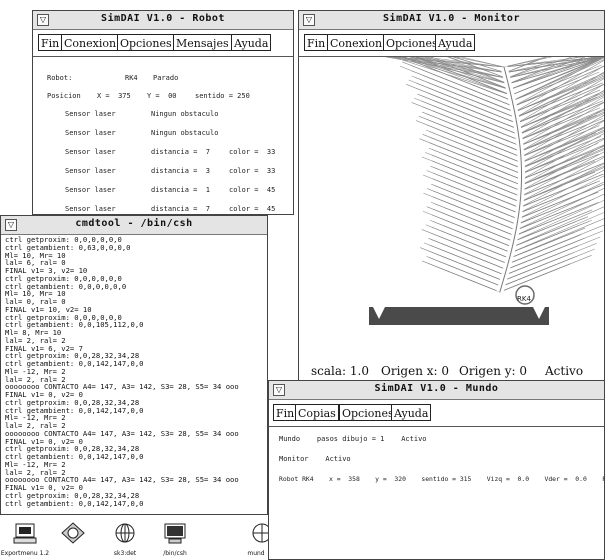 This screenshot has height=560, width=605. I want to click on menu-mensajes-button: Mensajes, so click(202, 42).